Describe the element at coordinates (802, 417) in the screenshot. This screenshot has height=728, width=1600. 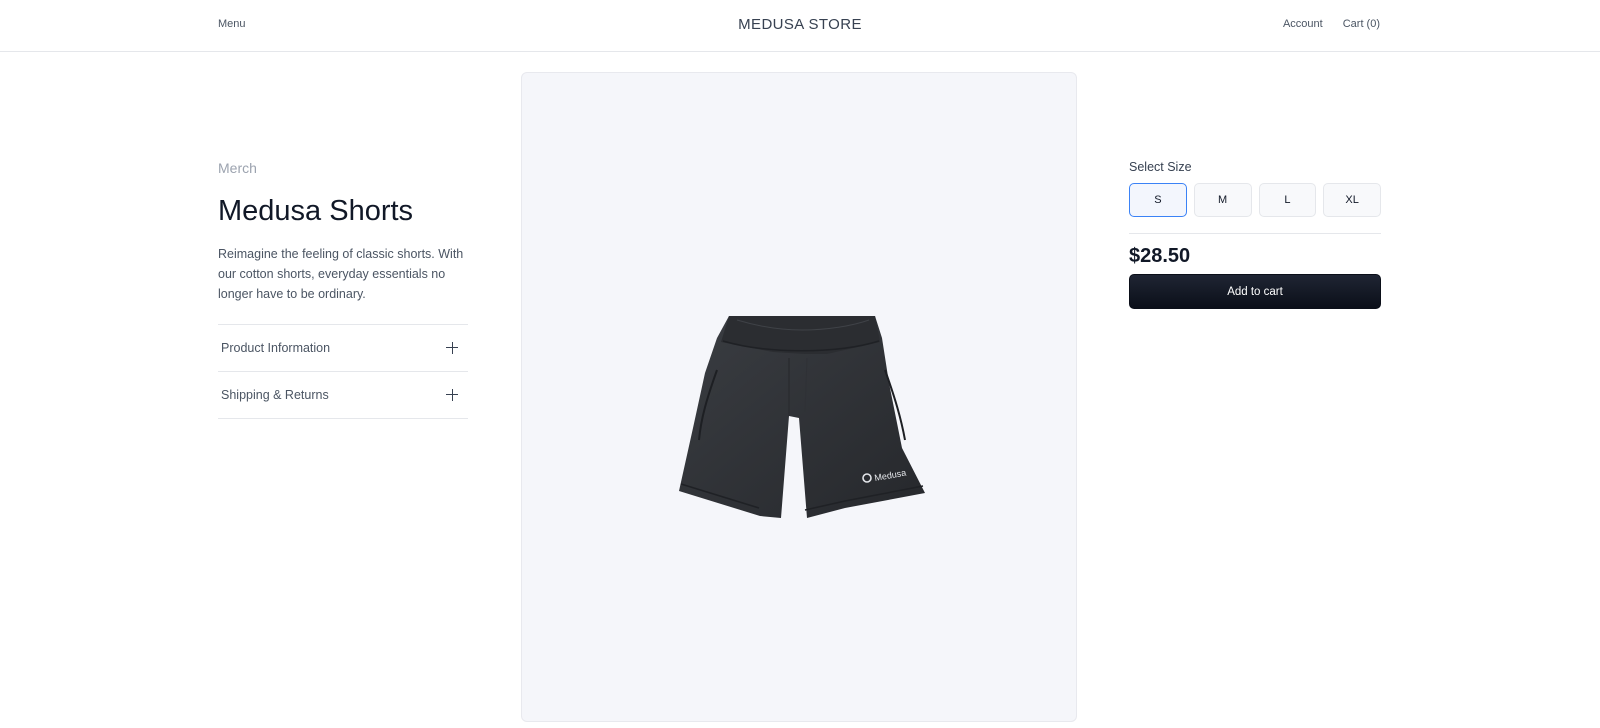
I see `product-image-shorts: Medusa` at that location.